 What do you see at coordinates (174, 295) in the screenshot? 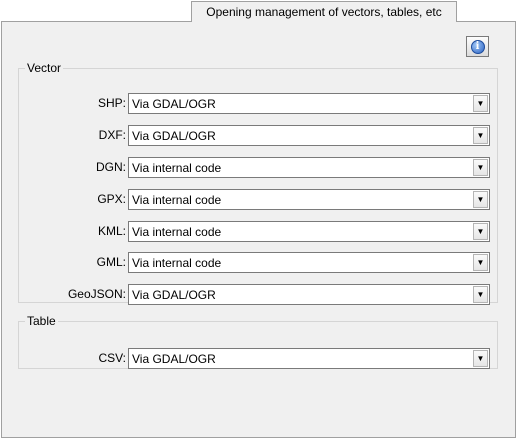
I see `geojson-select-value: Via GDAL/OGR` at bounding box center [174, 295].